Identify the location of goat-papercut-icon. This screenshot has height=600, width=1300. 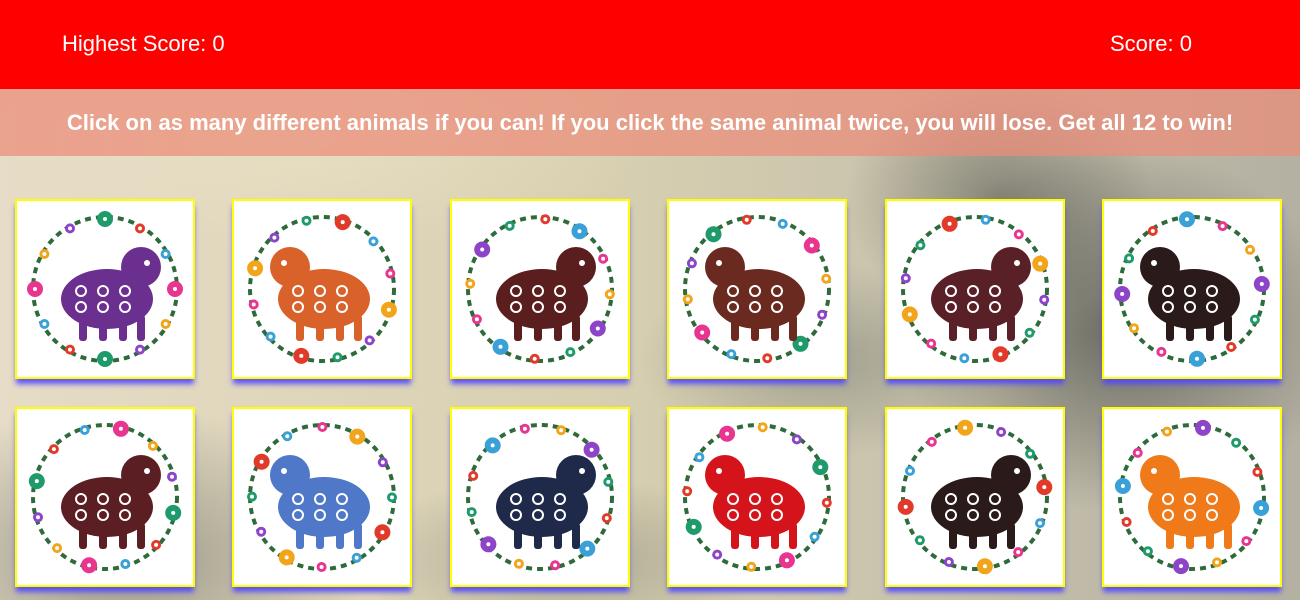
(322, 497).